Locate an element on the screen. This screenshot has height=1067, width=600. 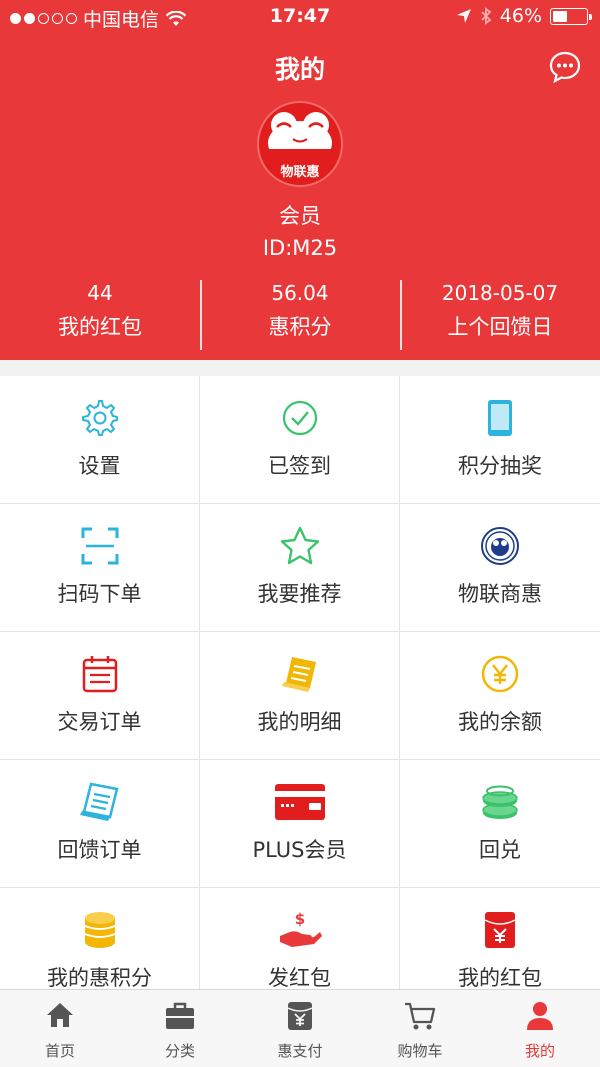
scan-icon is located at coordinates (99, 546).